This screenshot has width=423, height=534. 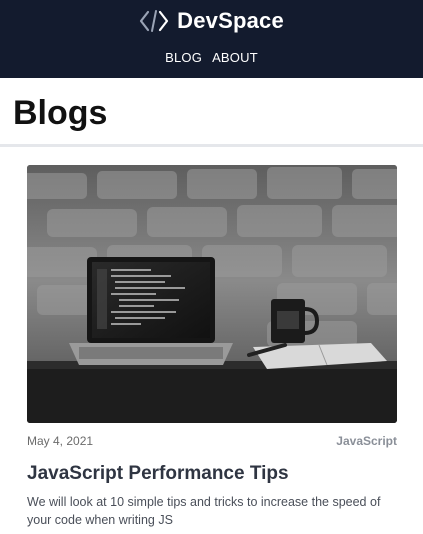 What do you see at coordinates (183, 57) in the screenshot?
I see `nav-blog-link: BLOG` at bounding box center [183, 57].